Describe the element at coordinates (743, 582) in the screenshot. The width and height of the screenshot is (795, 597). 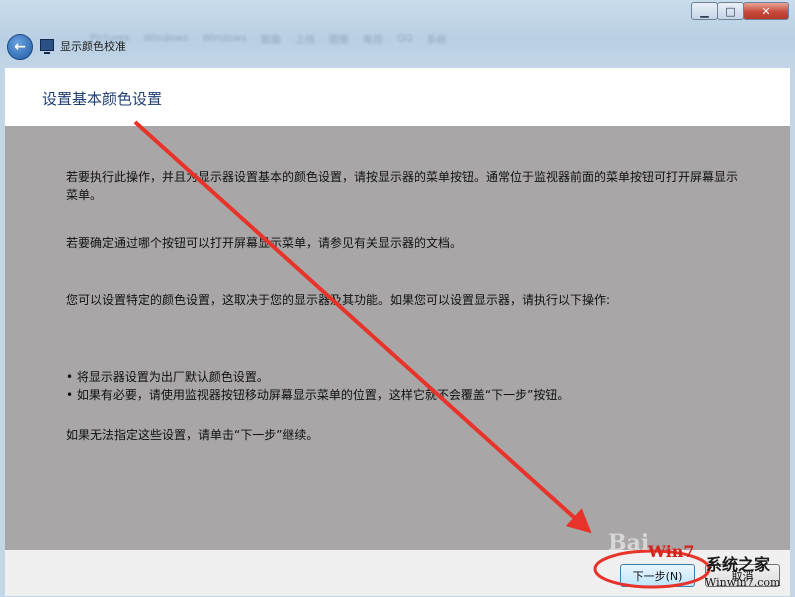
I see `site-url-watermark: Winwin7.com` at that location.